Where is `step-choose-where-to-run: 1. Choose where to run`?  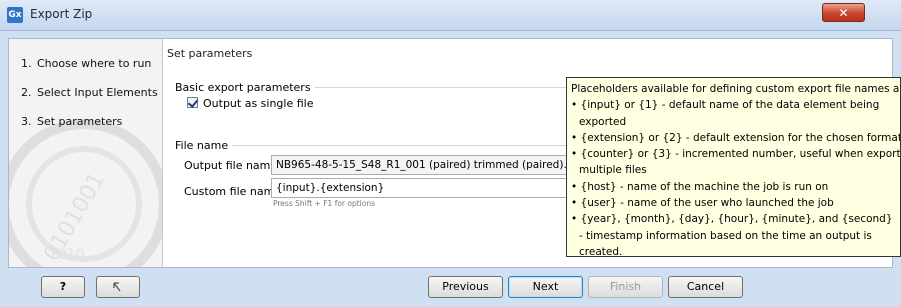 step-choose-where-to-run: 1. Choose where to run is located at coordinates (86, 63).